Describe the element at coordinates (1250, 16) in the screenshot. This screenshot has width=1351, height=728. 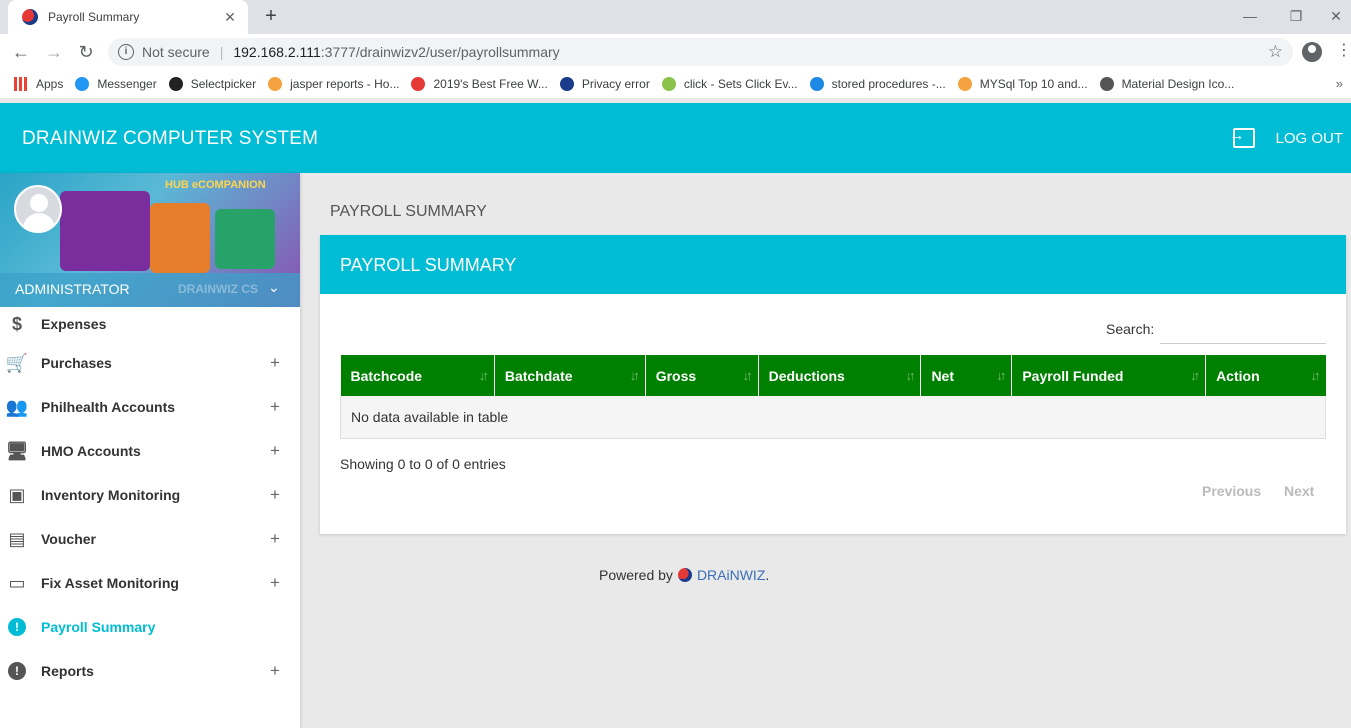
I see `minimize-button: —` at that location.